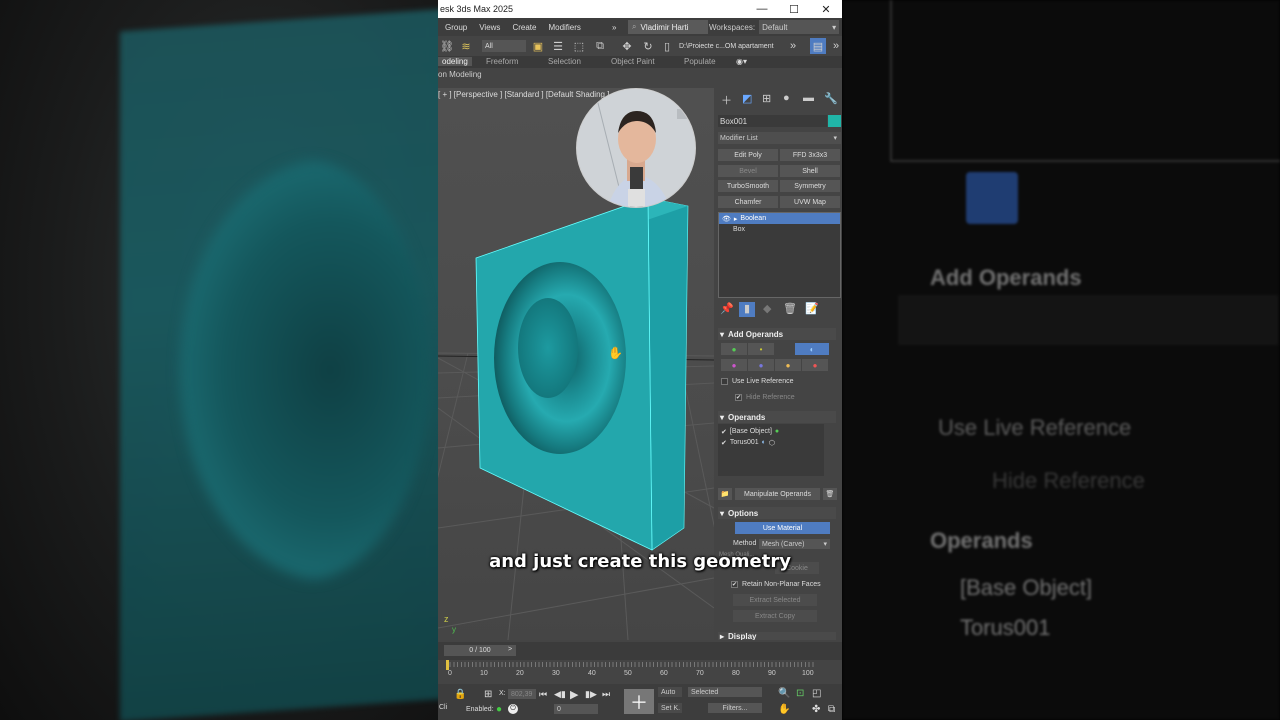 The height and width of the screenshot is (720, 1280). I want to click on pan-icon: ✋, so click(784, 709).